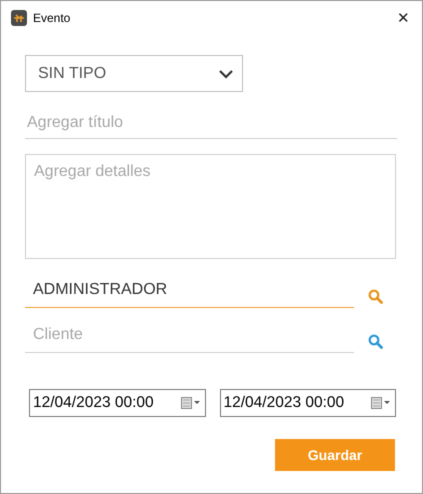 This screenshot has height=494, width=423. Describe the element at coordinates (375, 341) in the screenshot. I see `search-icon` at that location.